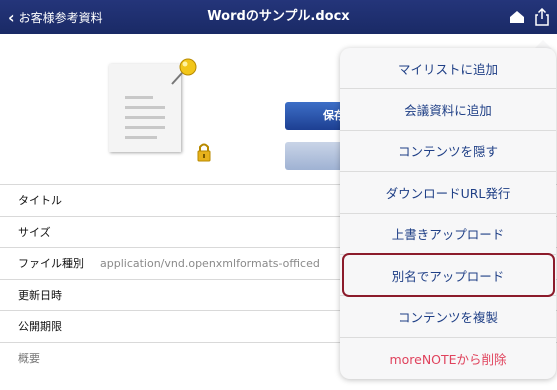 This screenshot has width=557, height=390. I want to click on detail-label: 更新日時, so click(40, 295).